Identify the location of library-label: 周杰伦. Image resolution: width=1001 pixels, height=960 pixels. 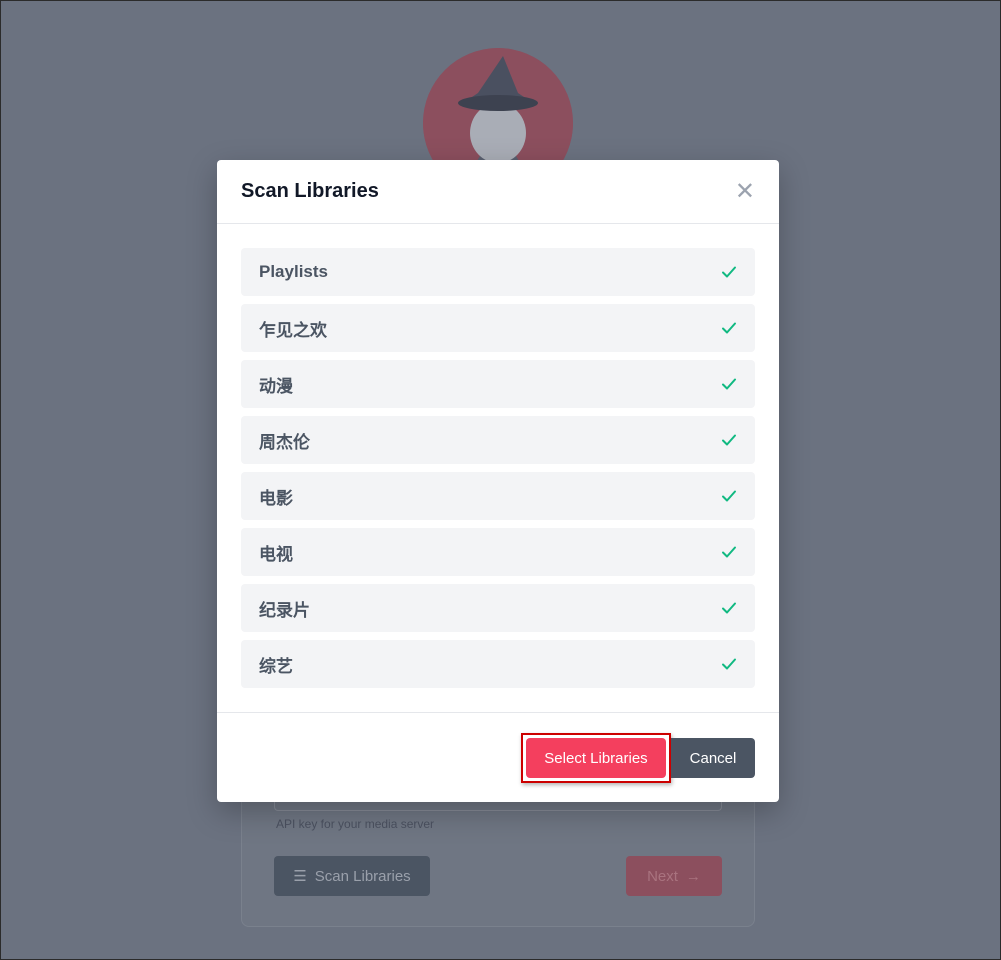
(284, 442).